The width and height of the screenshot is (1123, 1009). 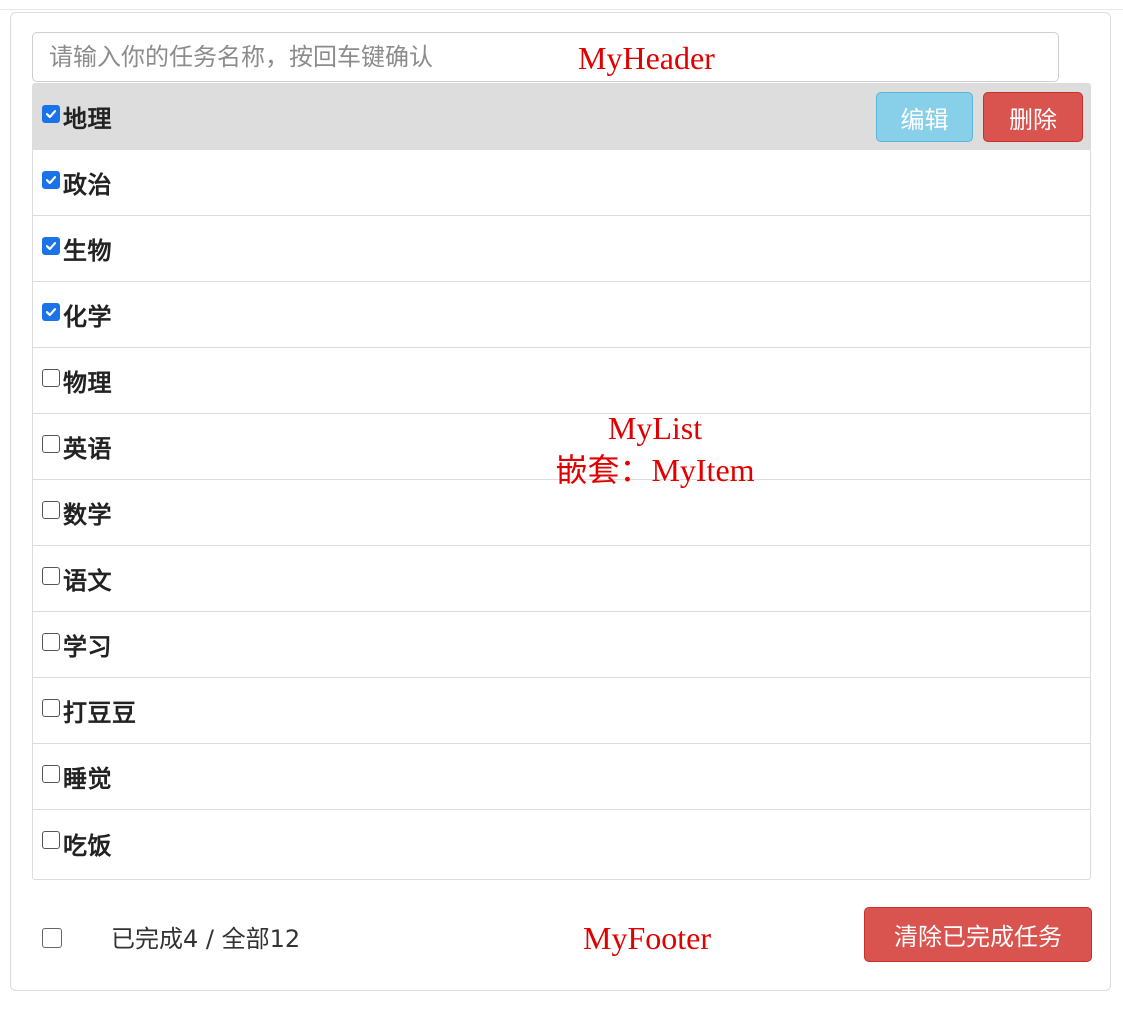 I want to click on completion-status: 已完成4 / 全部12, so click(x=206, y=939).